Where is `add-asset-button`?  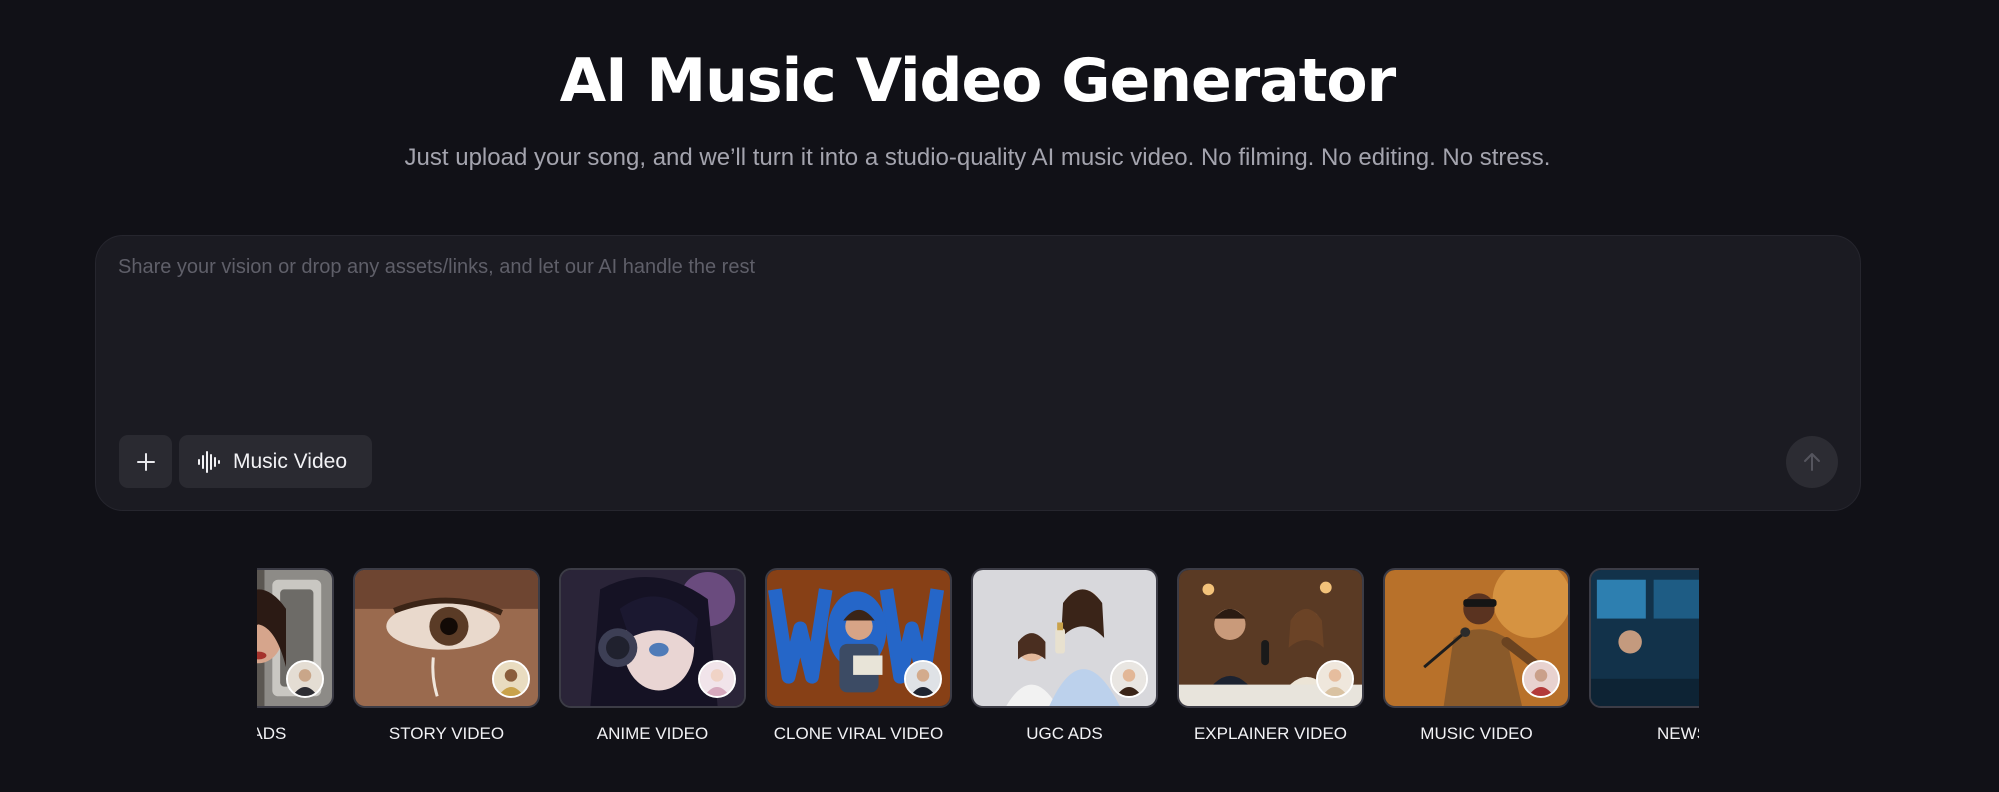 add-asset-button is located at coordinates (145, 461).